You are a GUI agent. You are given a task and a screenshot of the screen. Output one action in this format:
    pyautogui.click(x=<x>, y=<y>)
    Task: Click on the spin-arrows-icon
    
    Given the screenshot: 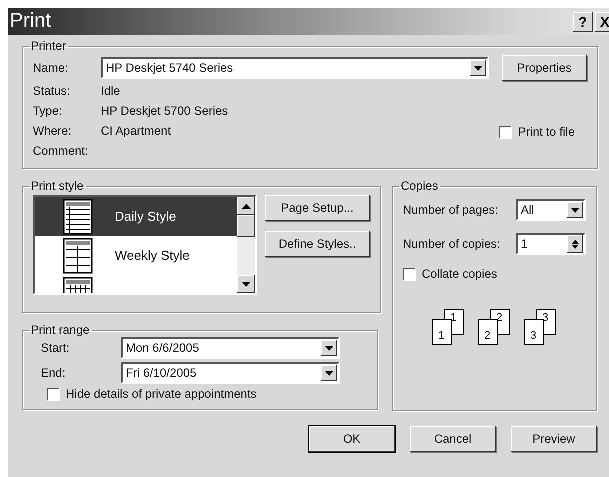 What is the action you would take?
    pyautogui.click(x=575, y=244)
    